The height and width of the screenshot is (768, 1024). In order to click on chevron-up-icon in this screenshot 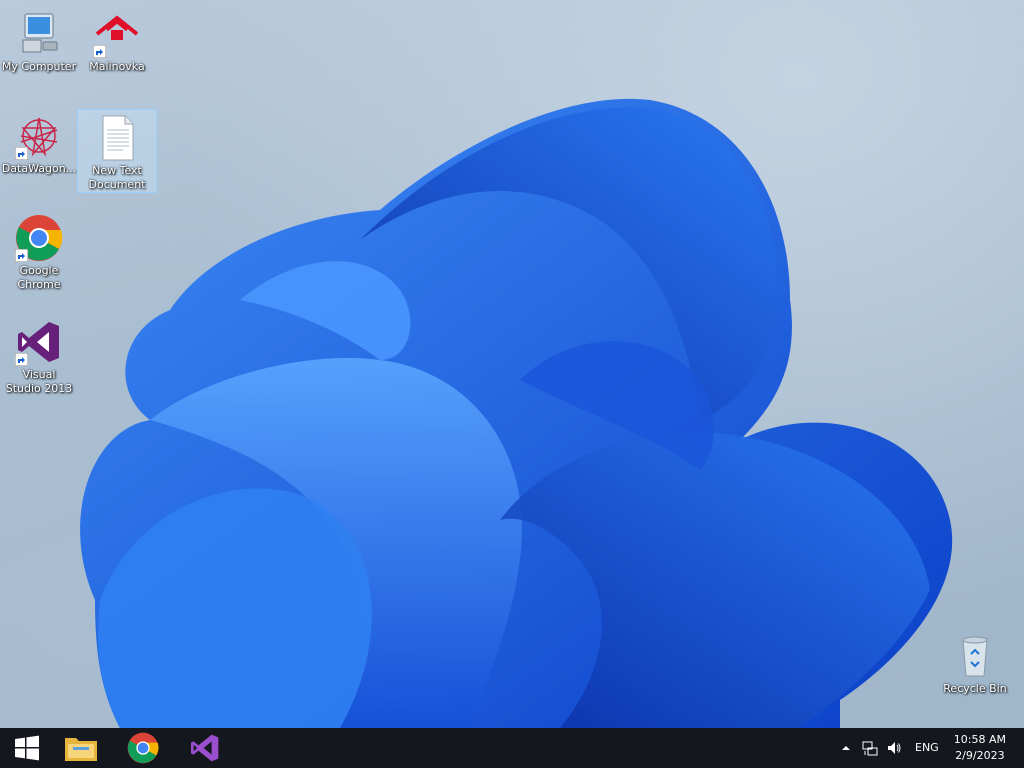, I will do `click(846, 748)`.